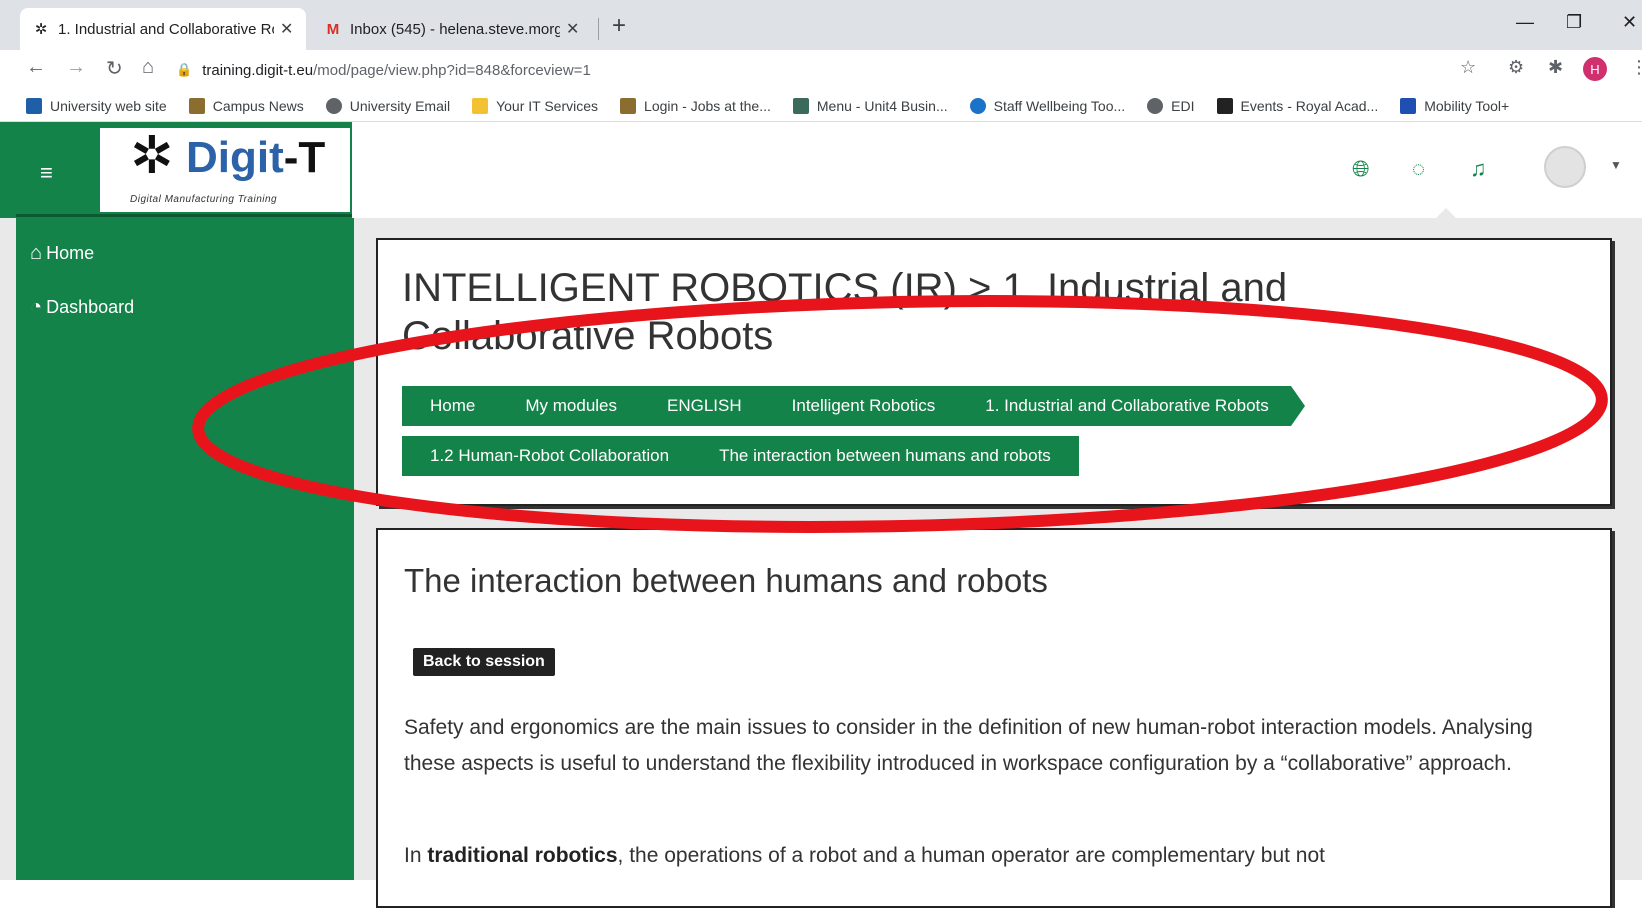 This screenshot has height=908, width=1642. What do you see at coordinates (1468, 67) in the screenshot?
I see `bookmark-star-icon: ☆` at bounding box center [1468, 67].